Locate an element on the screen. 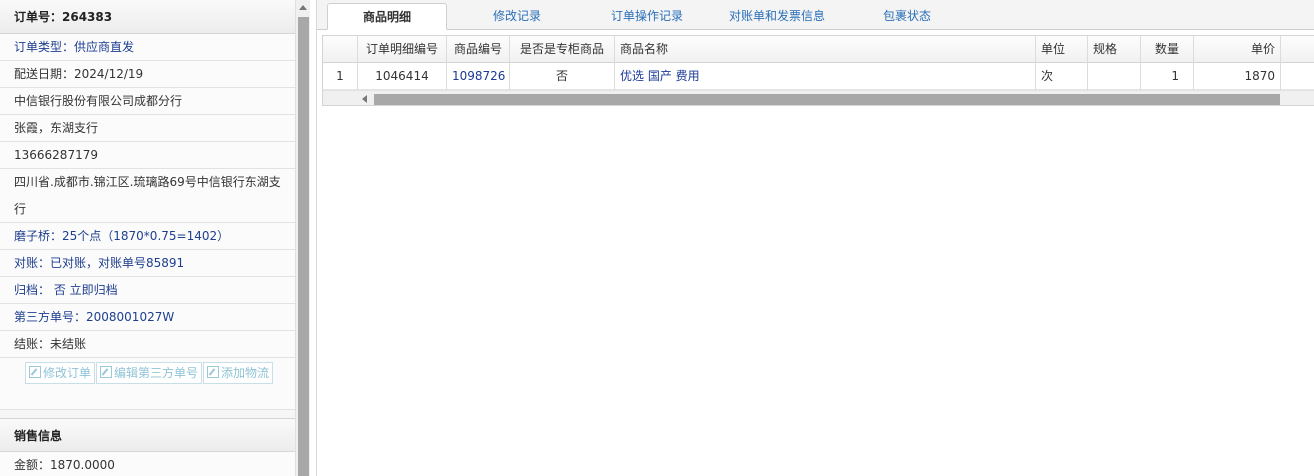 The height and width of the screenshot is (476, 1314). add-logistics-label: 添加物流 is located at coordinates (245, 373).